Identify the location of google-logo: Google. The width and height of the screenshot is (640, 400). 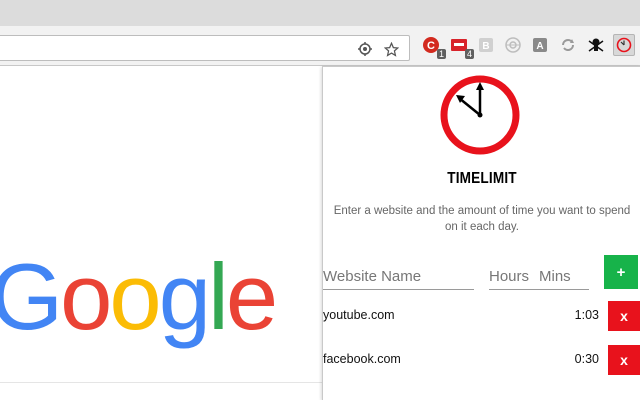
(139, 297).